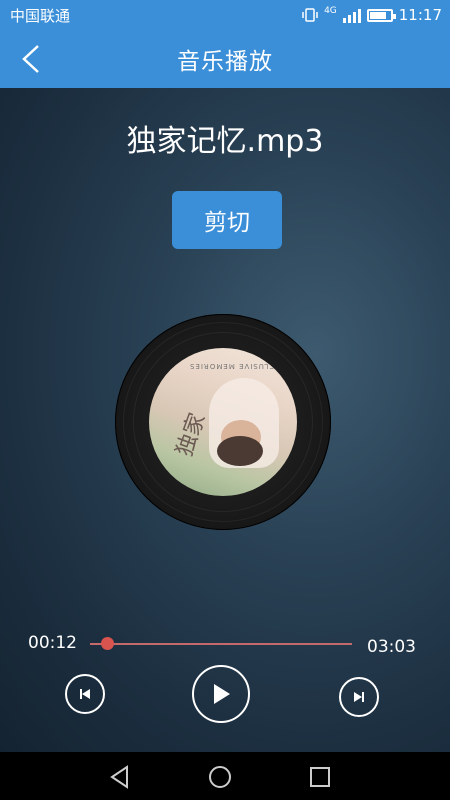 This screenshot has height=800, width=450. What do you see at coordinates (351, 15) in the screenshot?
I see `signal-icon` at bounding box center [351, 15].